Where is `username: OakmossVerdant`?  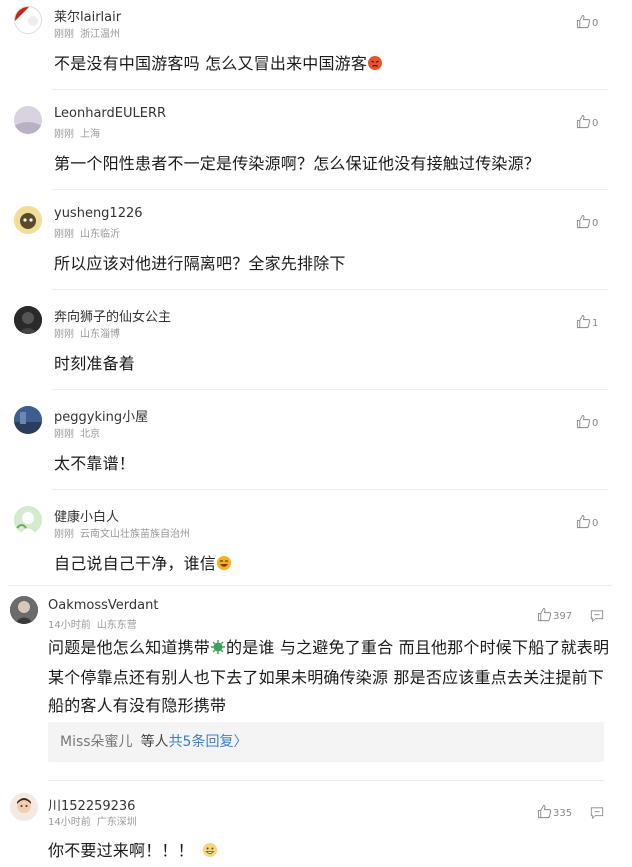 username: OakmossVerdant is located at coordinates (103, 605).